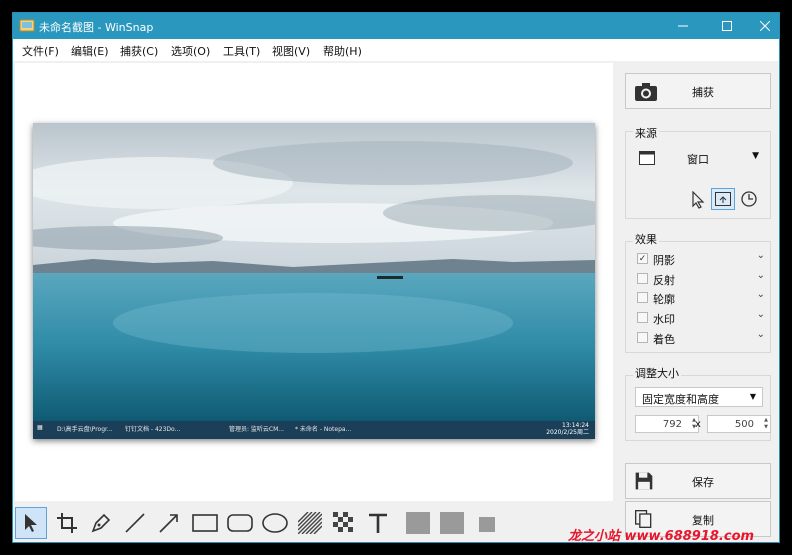 The height and width of the screenshot is (555, 792). I want to click on rectangle-tool, so click(205, 523).